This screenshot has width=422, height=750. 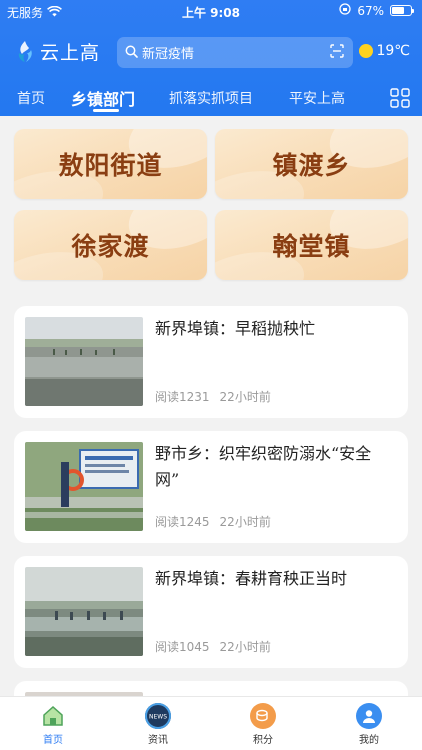 What do you see at coordinates (158, 740) in the screenshot?
I see `tab-label: 资讯` at bounding box center [158, 740].